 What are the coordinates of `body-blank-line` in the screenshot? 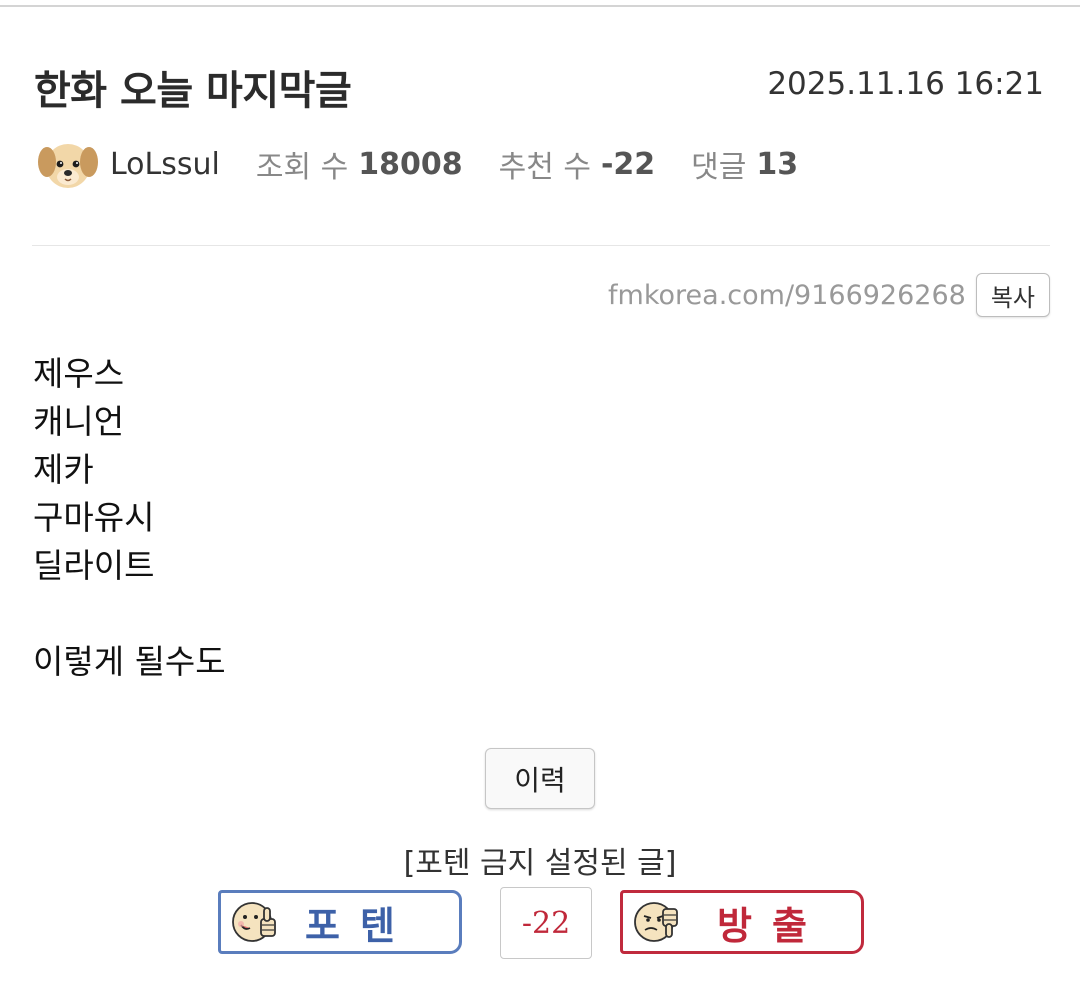 It's located at (129, 614).